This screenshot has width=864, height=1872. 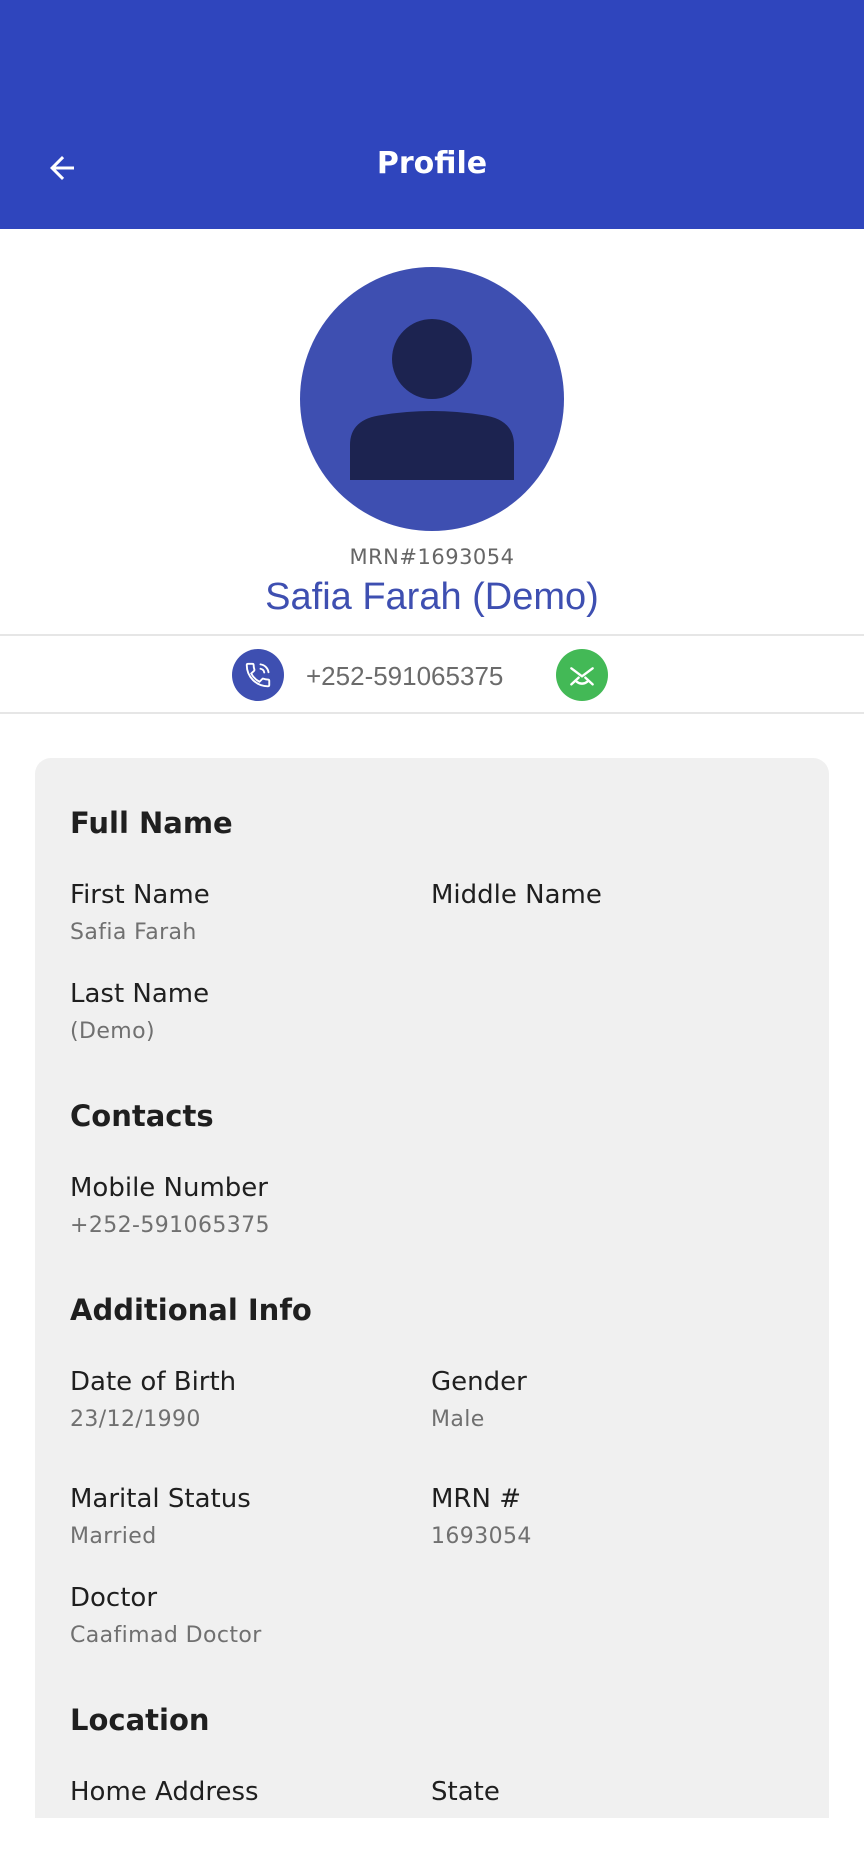 What do you see at coordinates (465, 1792) in the screenshot?
I see `state-label: State` at bounding box center [465, 1792].